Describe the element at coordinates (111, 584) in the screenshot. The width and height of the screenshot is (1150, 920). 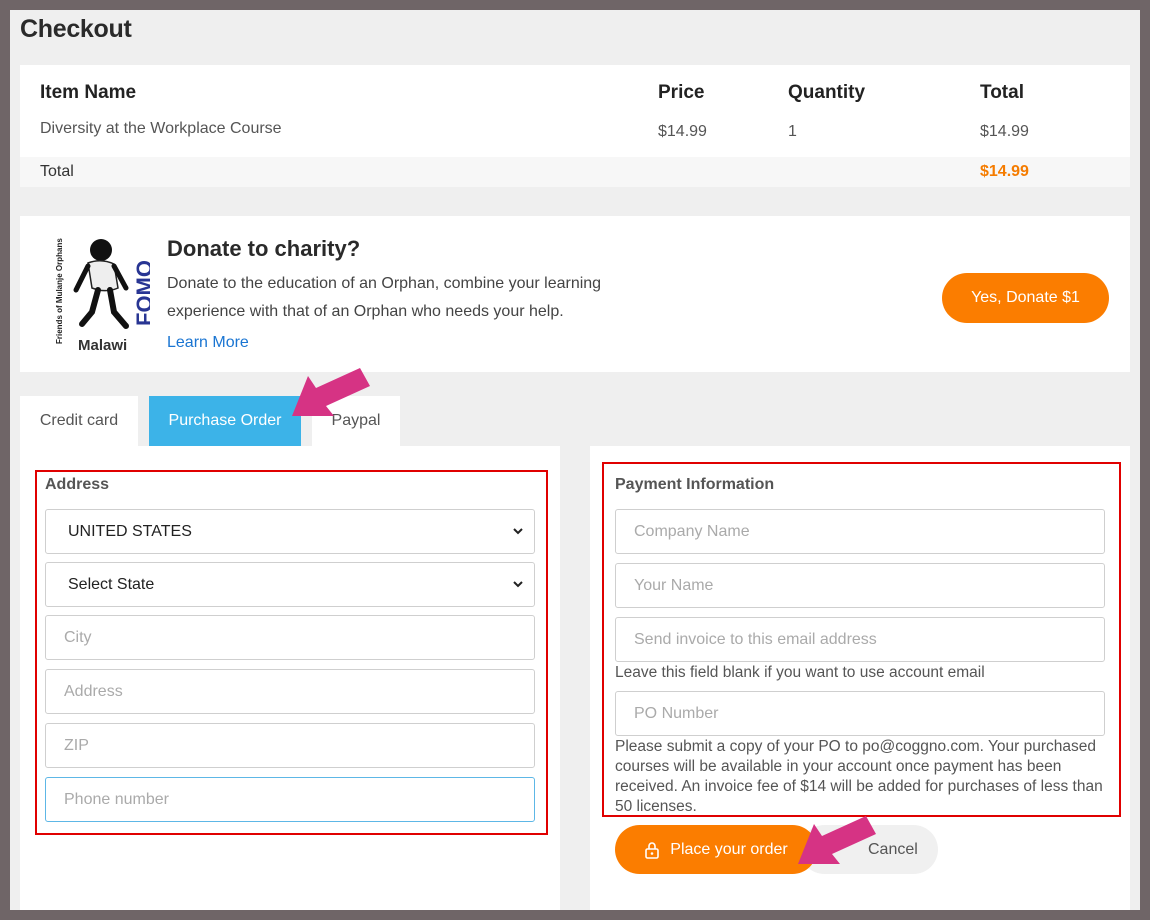
I see `state-value: Select State` at that location.